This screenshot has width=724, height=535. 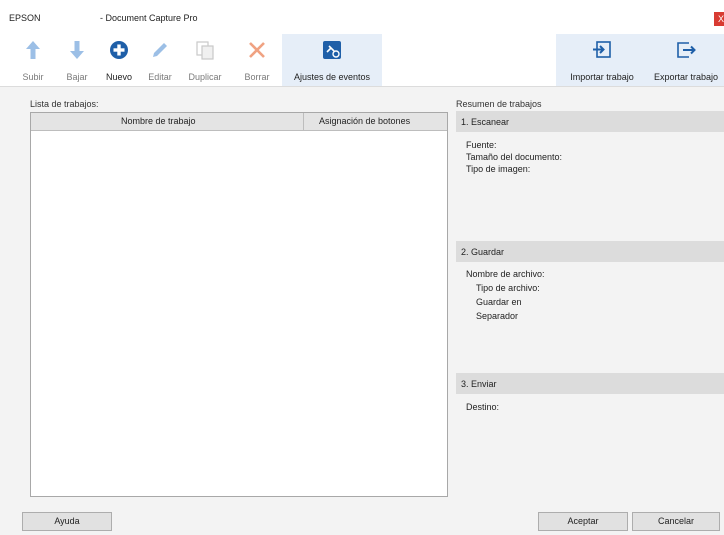 I want to click on importar-trabajo-label: Importar trabajo, so click(x=602, y=77).